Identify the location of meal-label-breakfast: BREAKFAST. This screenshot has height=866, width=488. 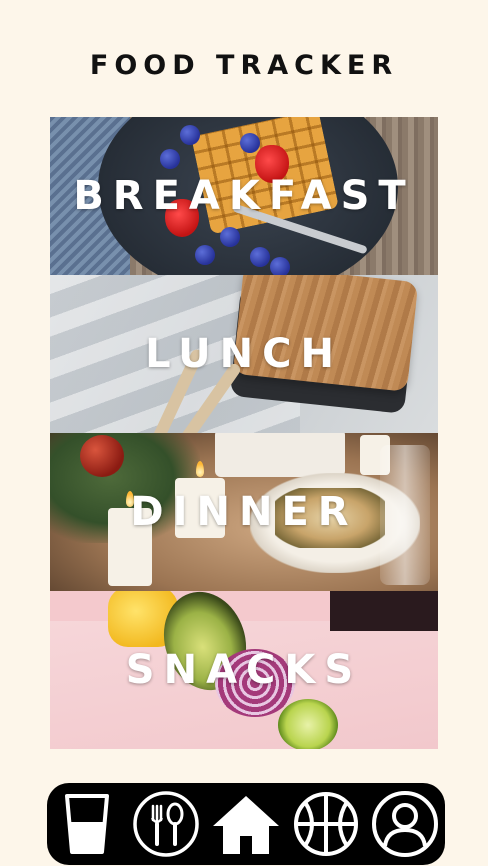
(244, 196).